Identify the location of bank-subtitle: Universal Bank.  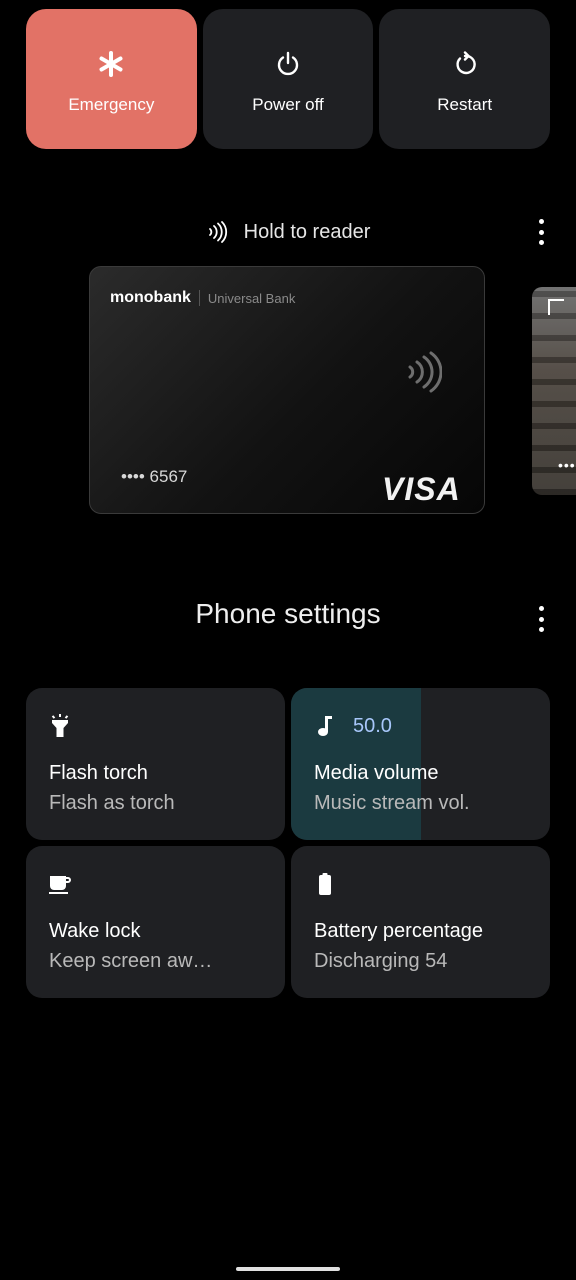
(251, 298).